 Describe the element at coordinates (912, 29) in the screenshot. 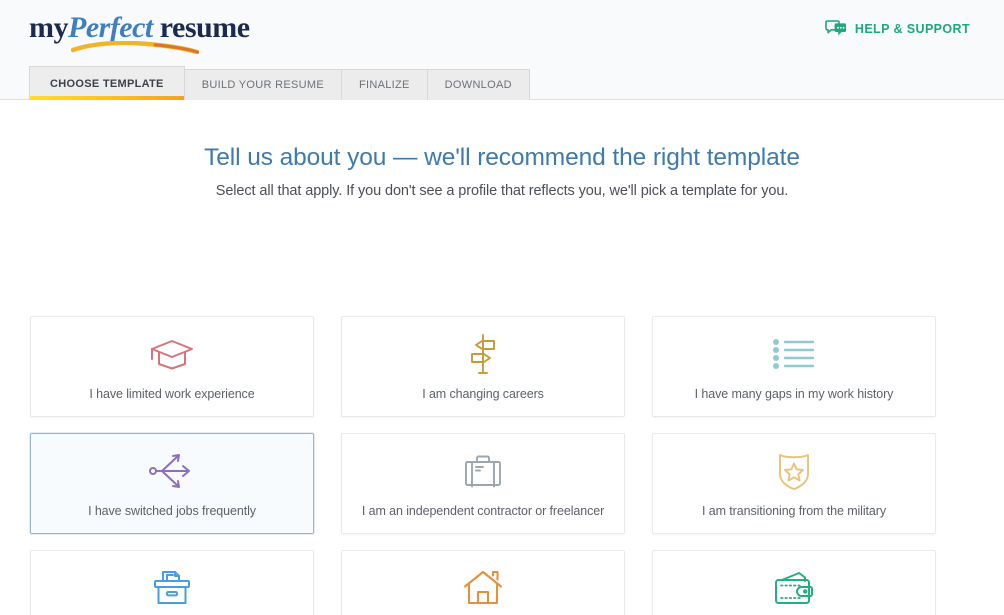

I see `help-and-support-label: HELP & SUPPORT` at that location.